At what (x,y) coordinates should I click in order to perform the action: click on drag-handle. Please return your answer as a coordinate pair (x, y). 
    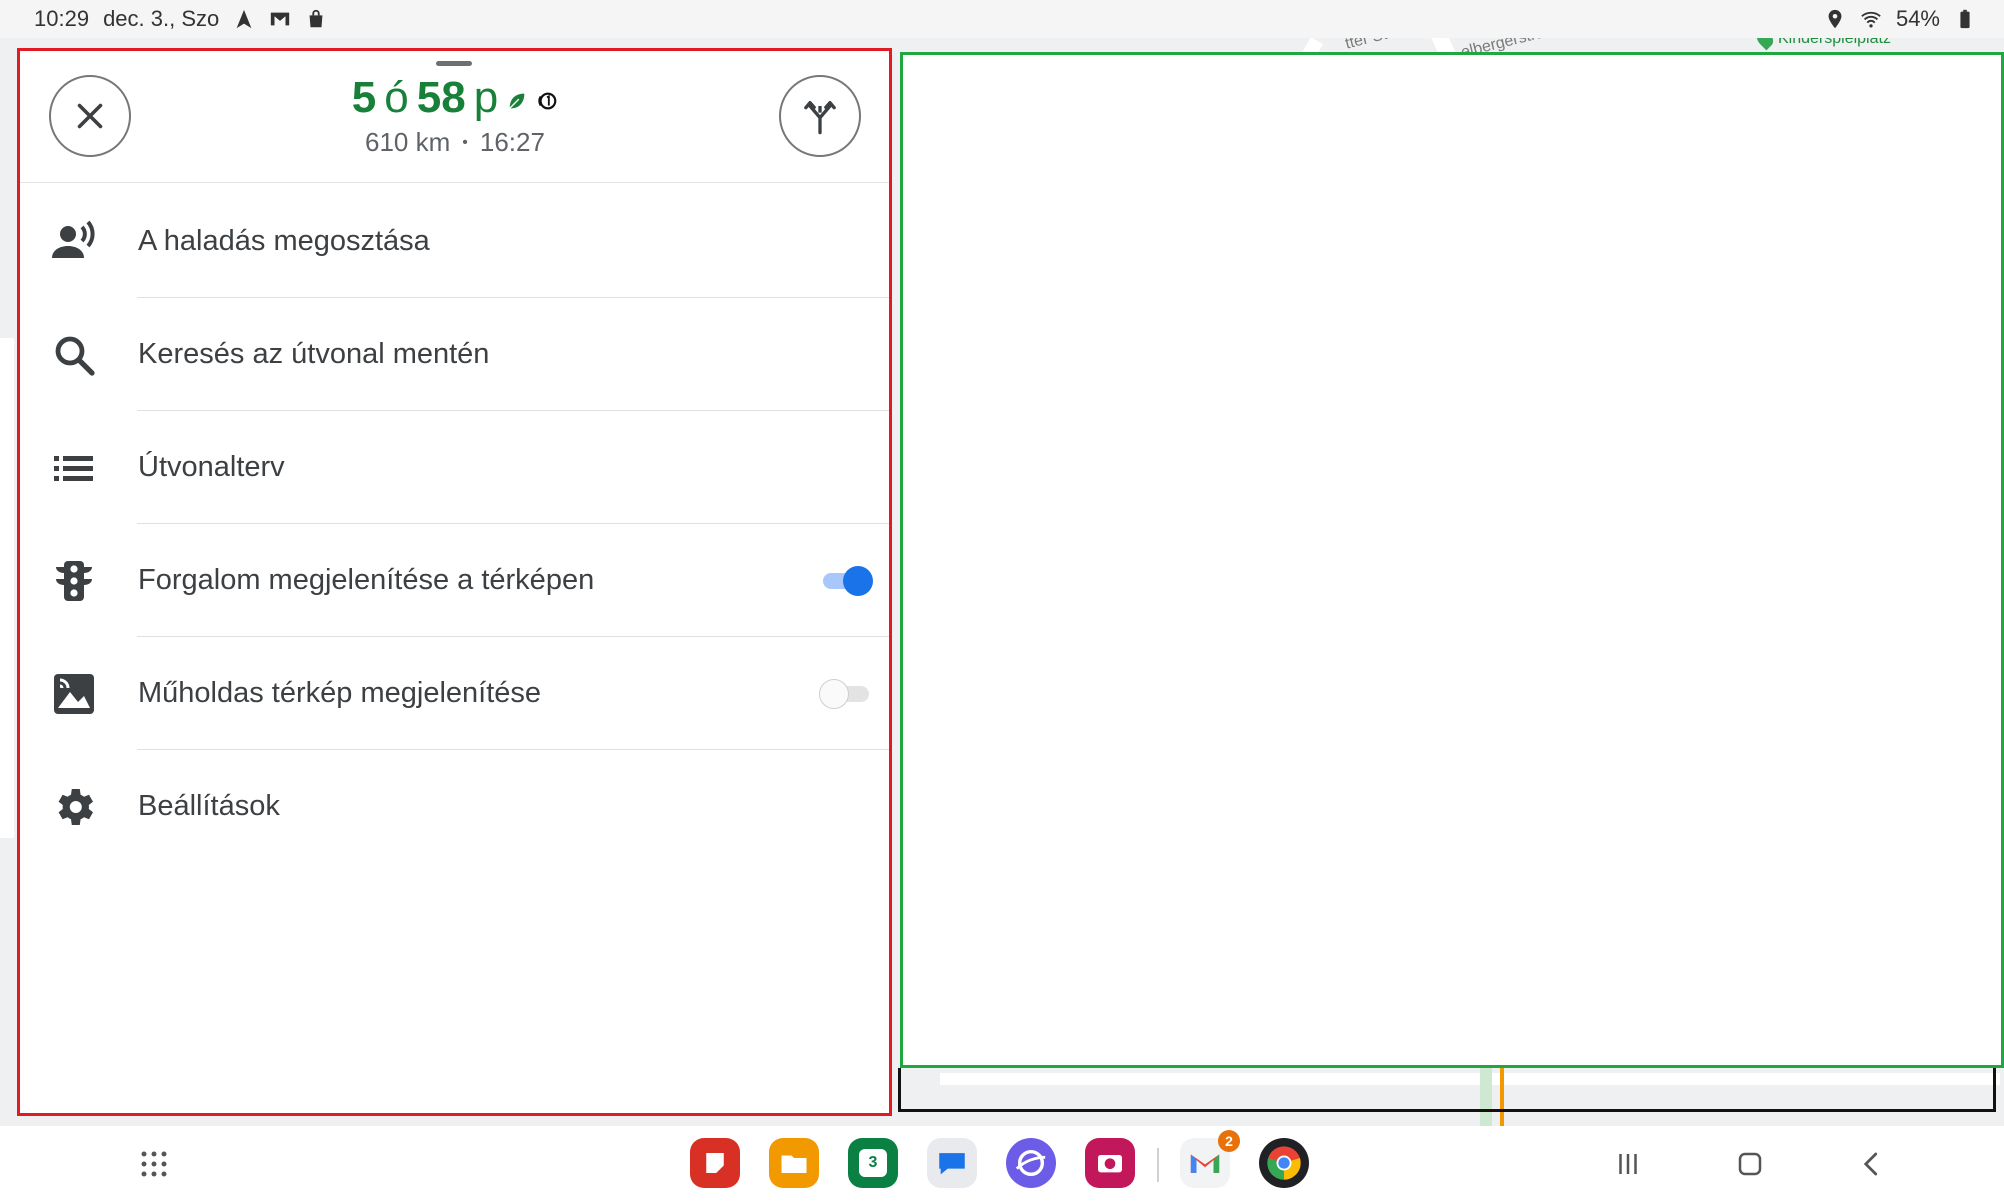
    Looking at the image, I should click on (454, 63).